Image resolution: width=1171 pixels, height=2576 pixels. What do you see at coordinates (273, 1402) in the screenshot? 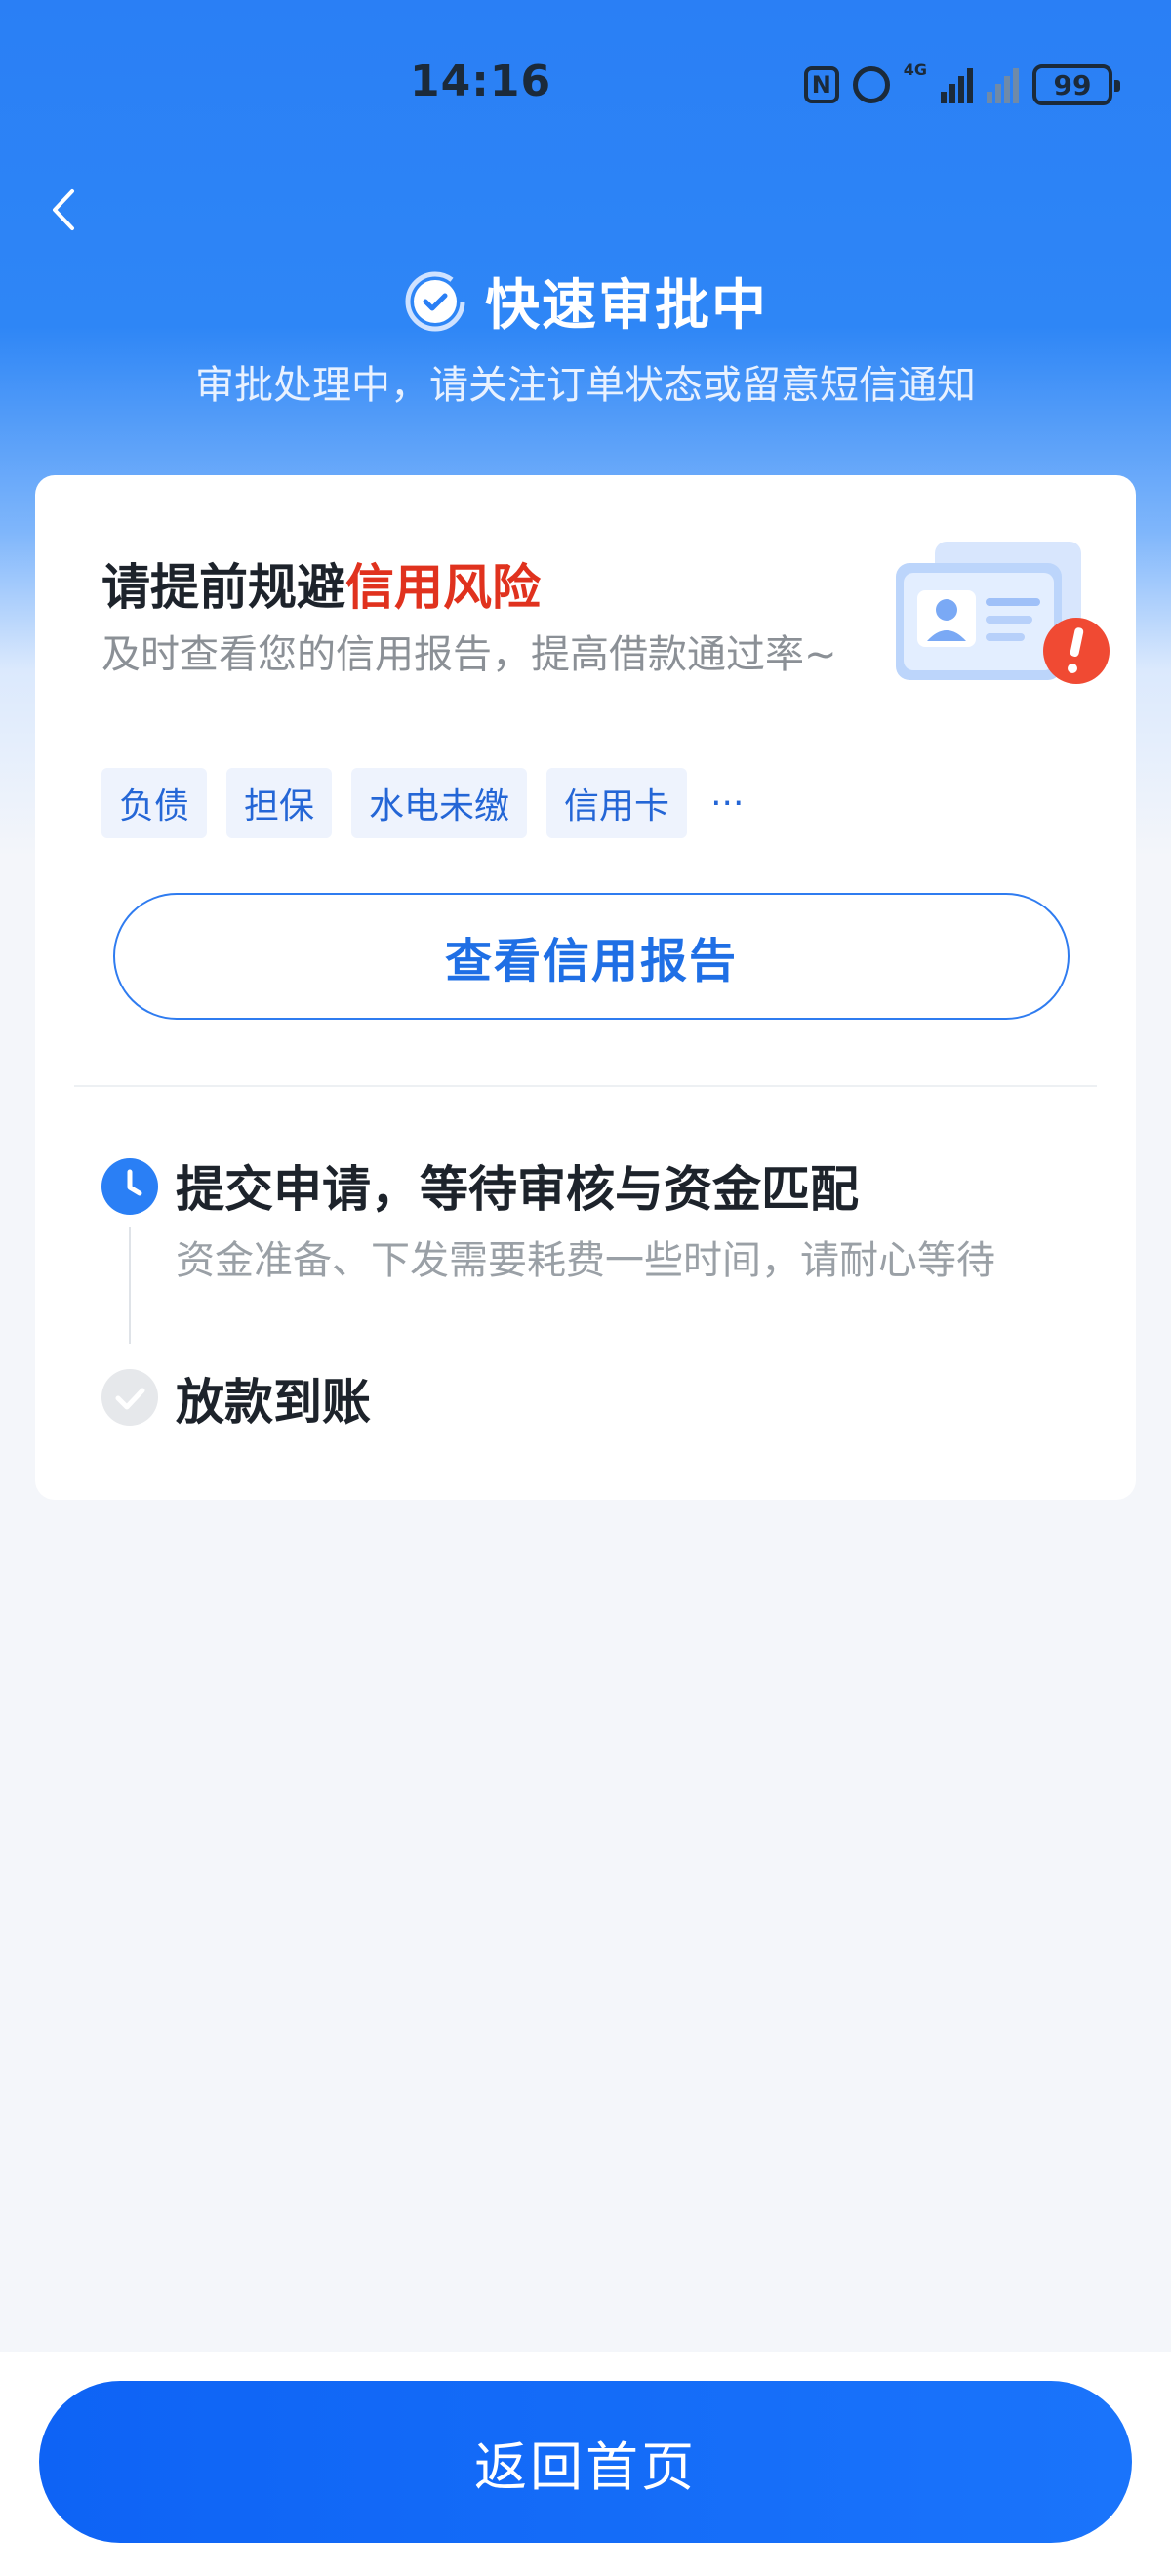
I see `step-payout-title: 放款到账` at bounding box center [273, 1402].